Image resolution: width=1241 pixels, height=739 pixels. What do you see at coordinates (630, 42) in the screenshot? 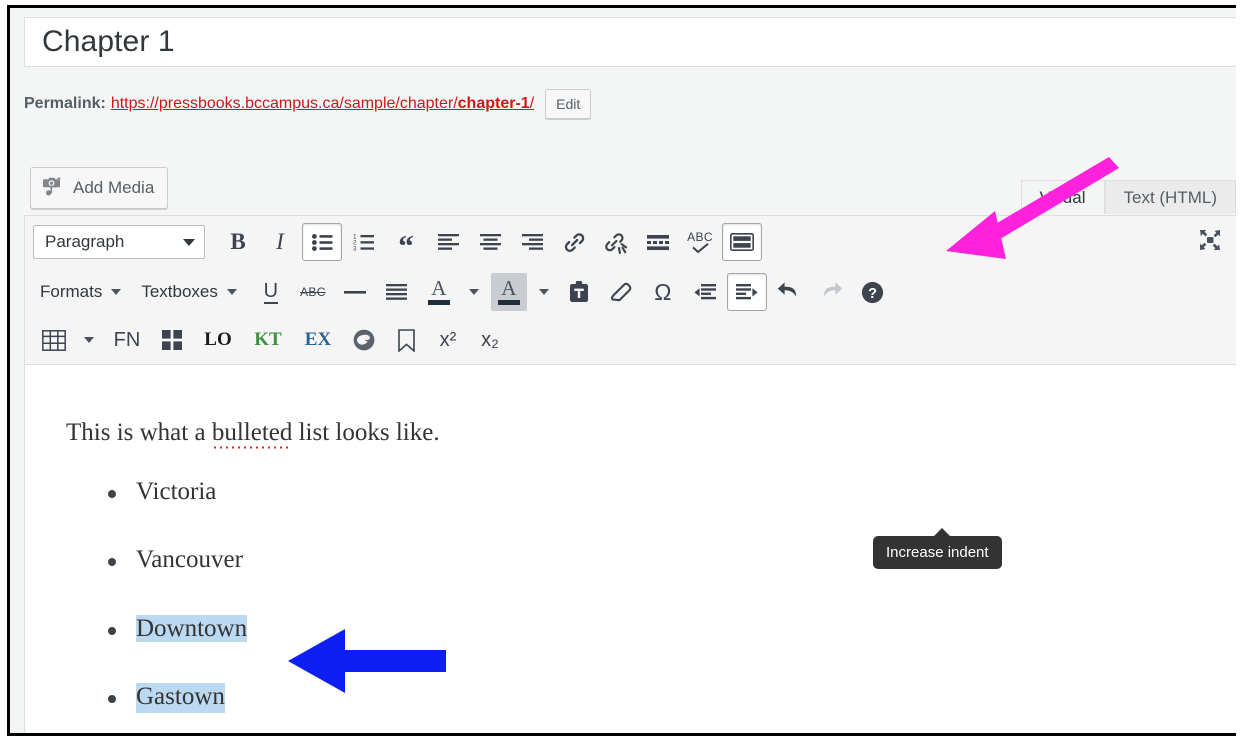
I see `post-title-input: Chapter 1` at bounding box center [630, 42].